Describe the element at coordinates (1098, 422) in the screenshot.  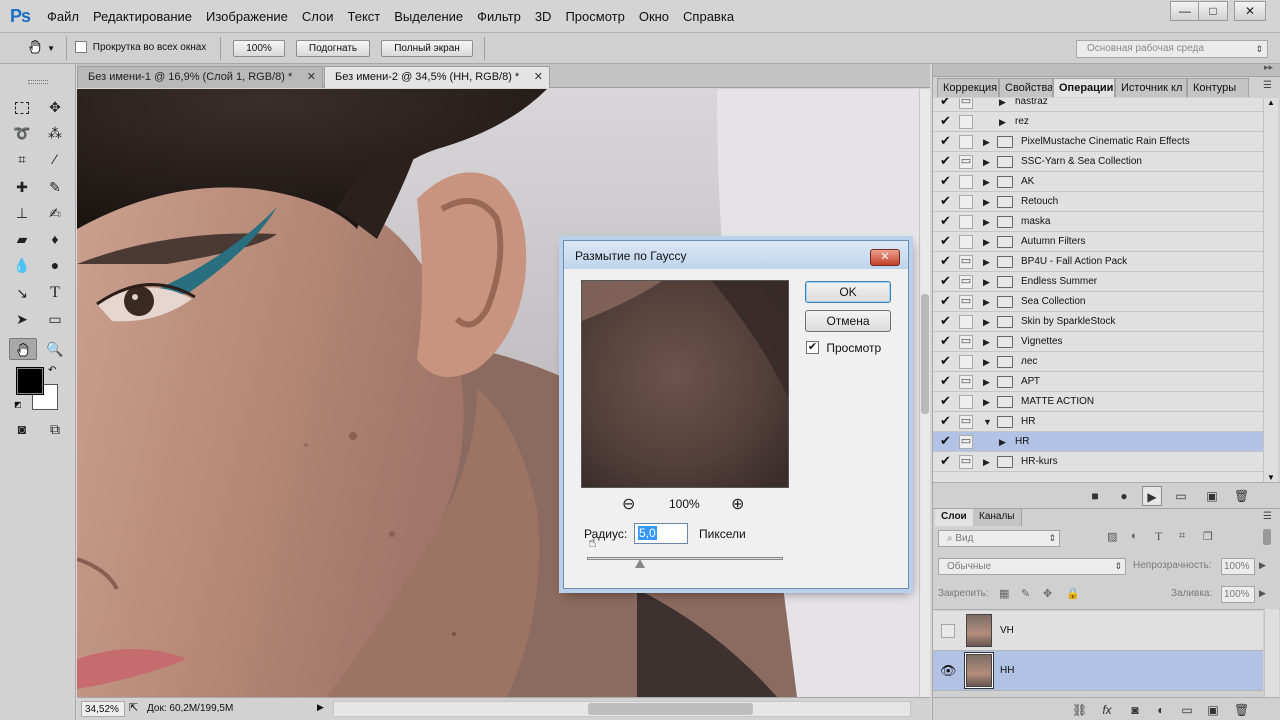
I see `action-set-row: ✔ ▭ ▼ HR` at that location.